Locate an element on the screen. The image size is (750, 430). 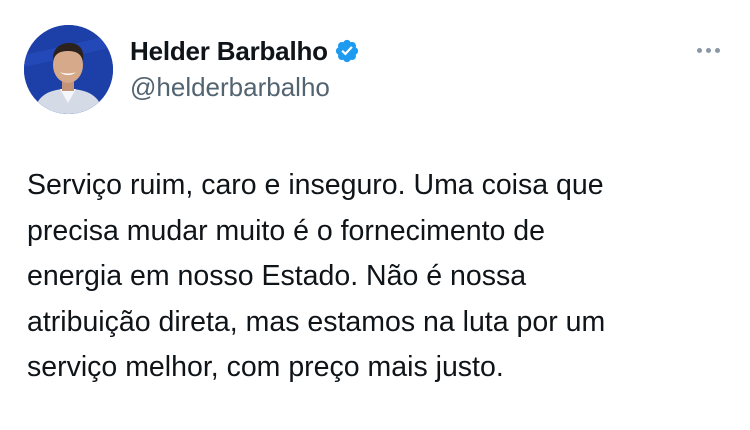
author-handle: @helderbarbalho is located at coordinates (230, 87).